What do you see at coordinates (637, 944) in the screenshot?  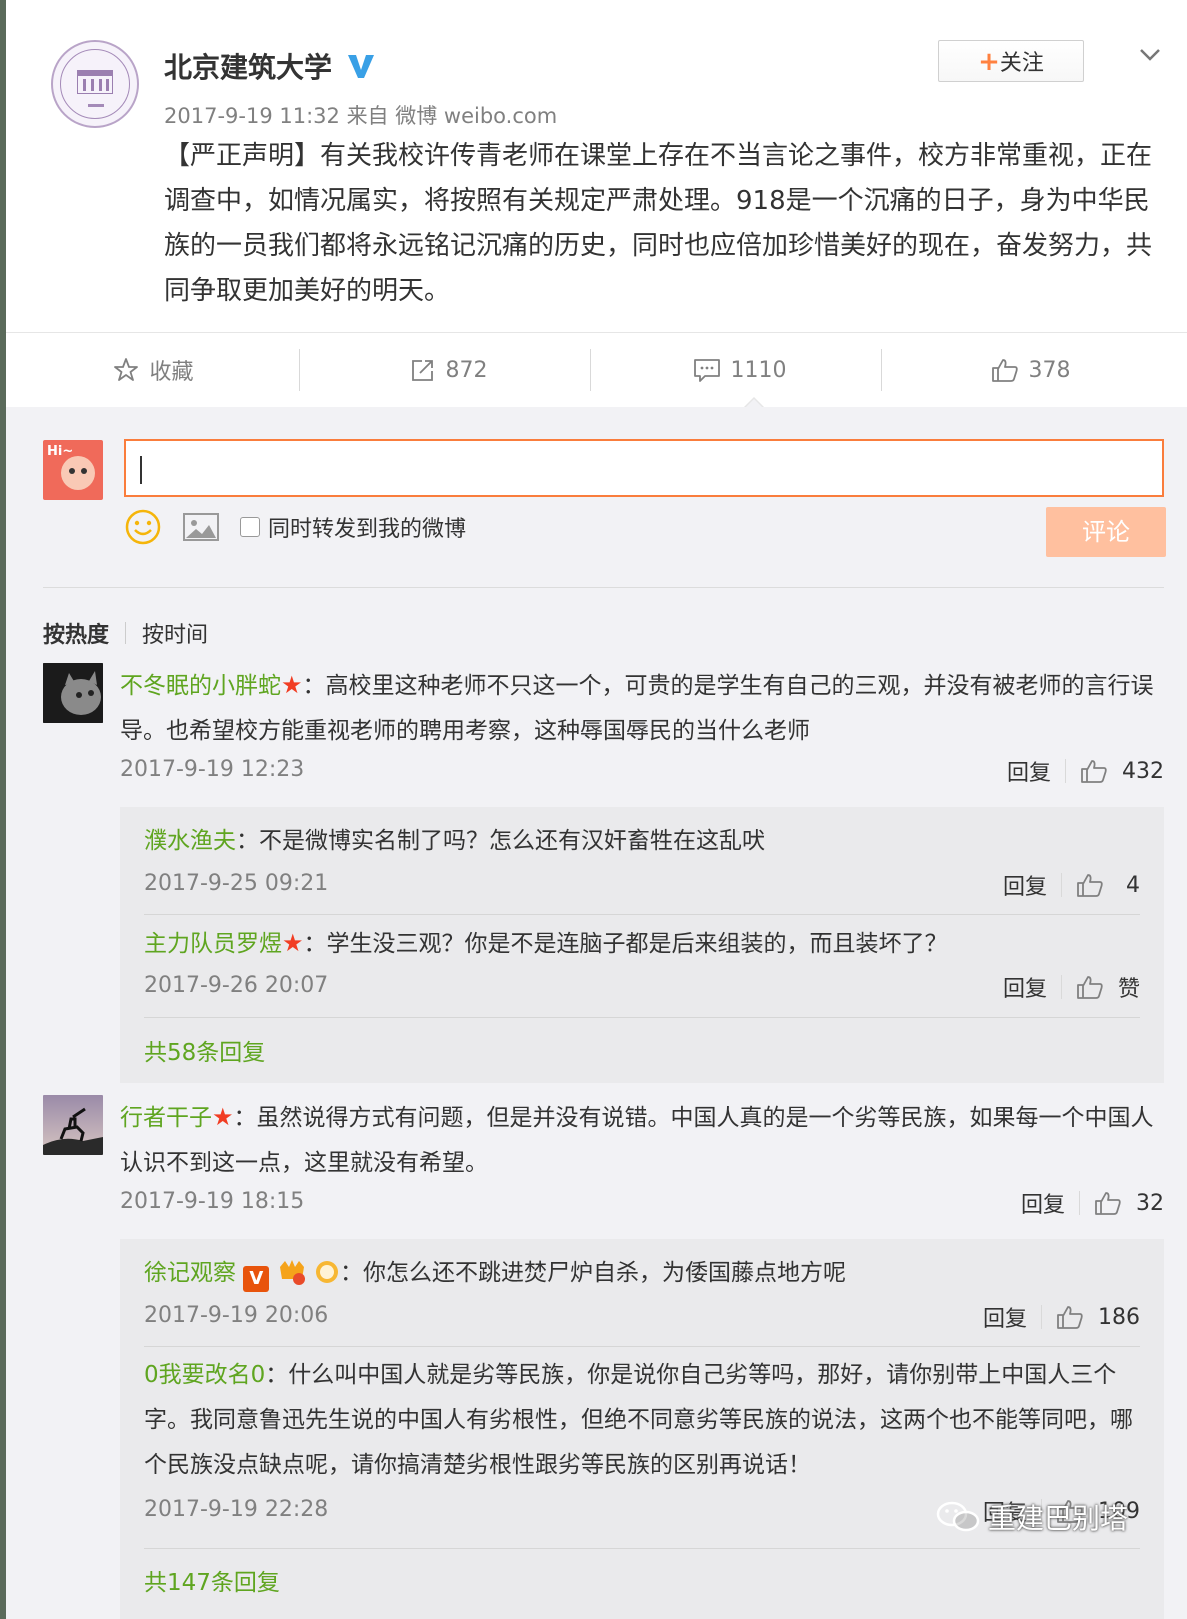 I see `reply-text: 学生没三观？你是不是连脑子都是后来组装的，而且装坏了？` at bounding box center [637, 944].